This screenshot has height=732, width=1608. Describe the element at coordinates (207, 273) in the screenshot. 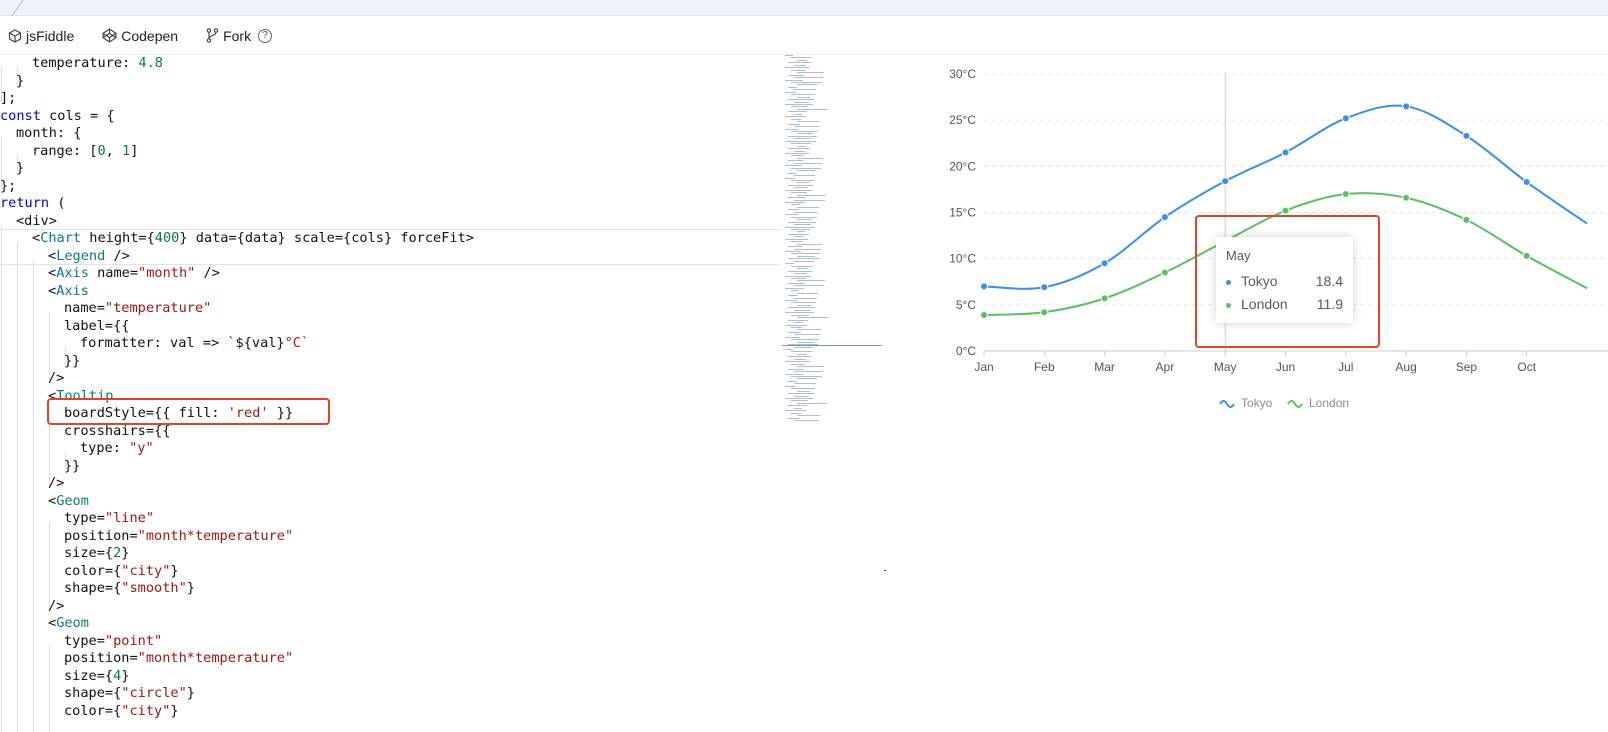

I see `code-token: />` at that location.